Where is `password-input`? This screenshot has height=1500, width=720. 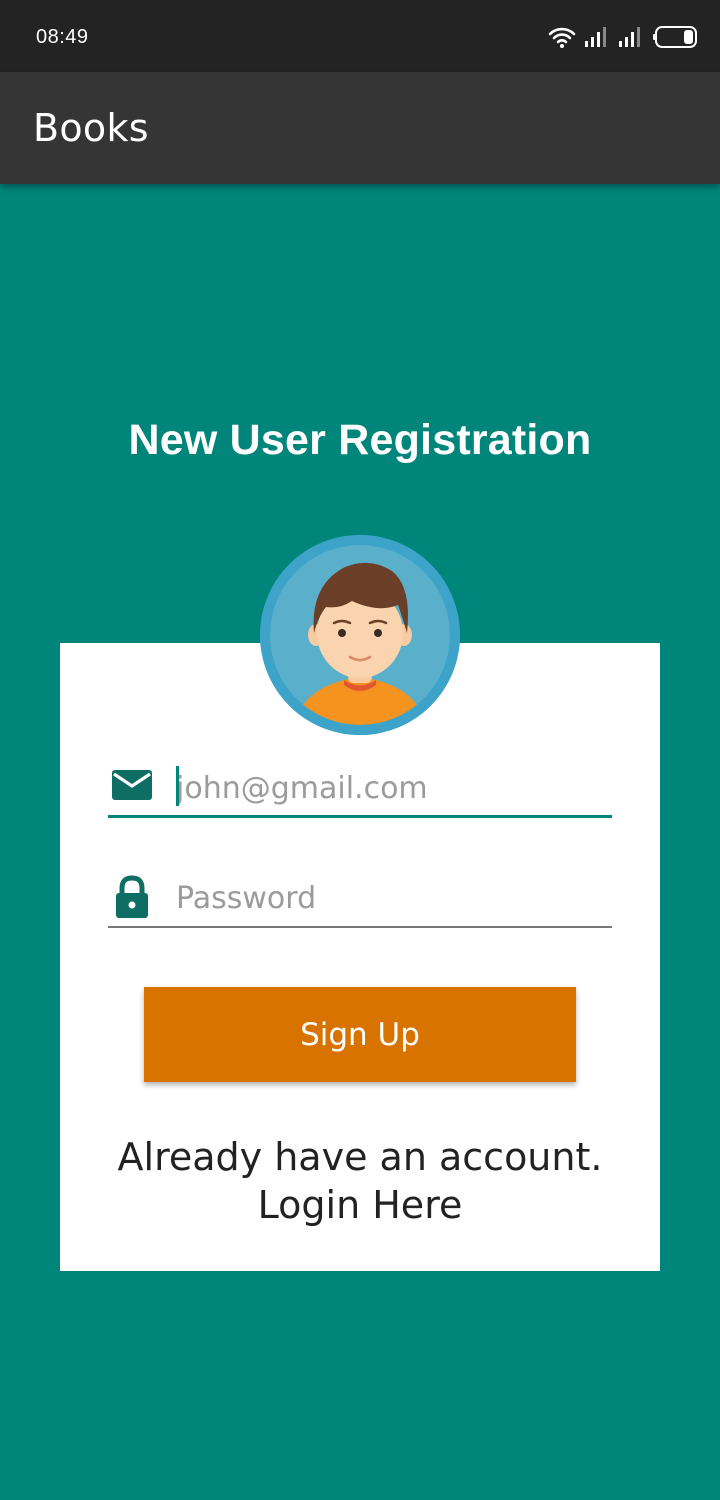
password-input is located at coordinates (391, 898).